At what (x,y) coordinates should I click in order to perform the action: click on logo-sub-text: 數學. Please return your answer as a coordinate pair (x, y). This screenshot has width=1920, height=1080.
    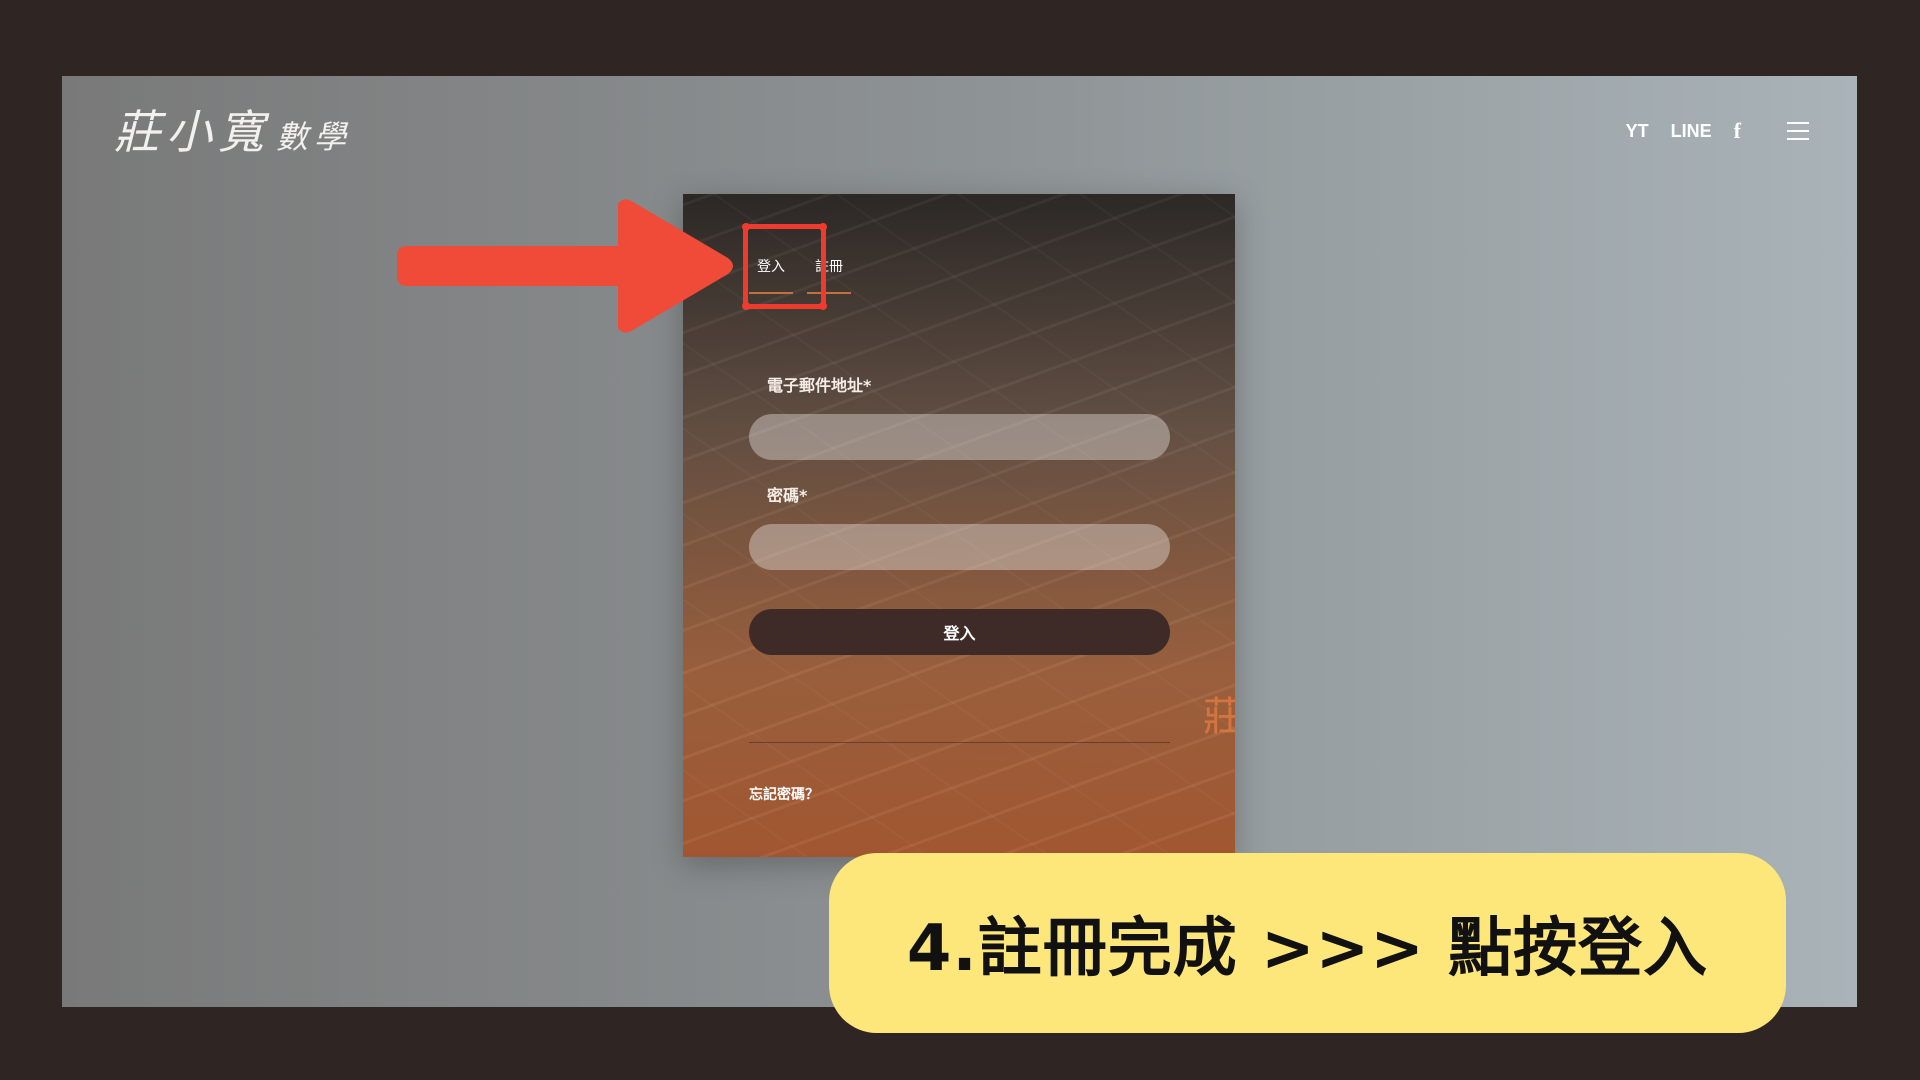
    Looking at the image, I should click on (314, 137).